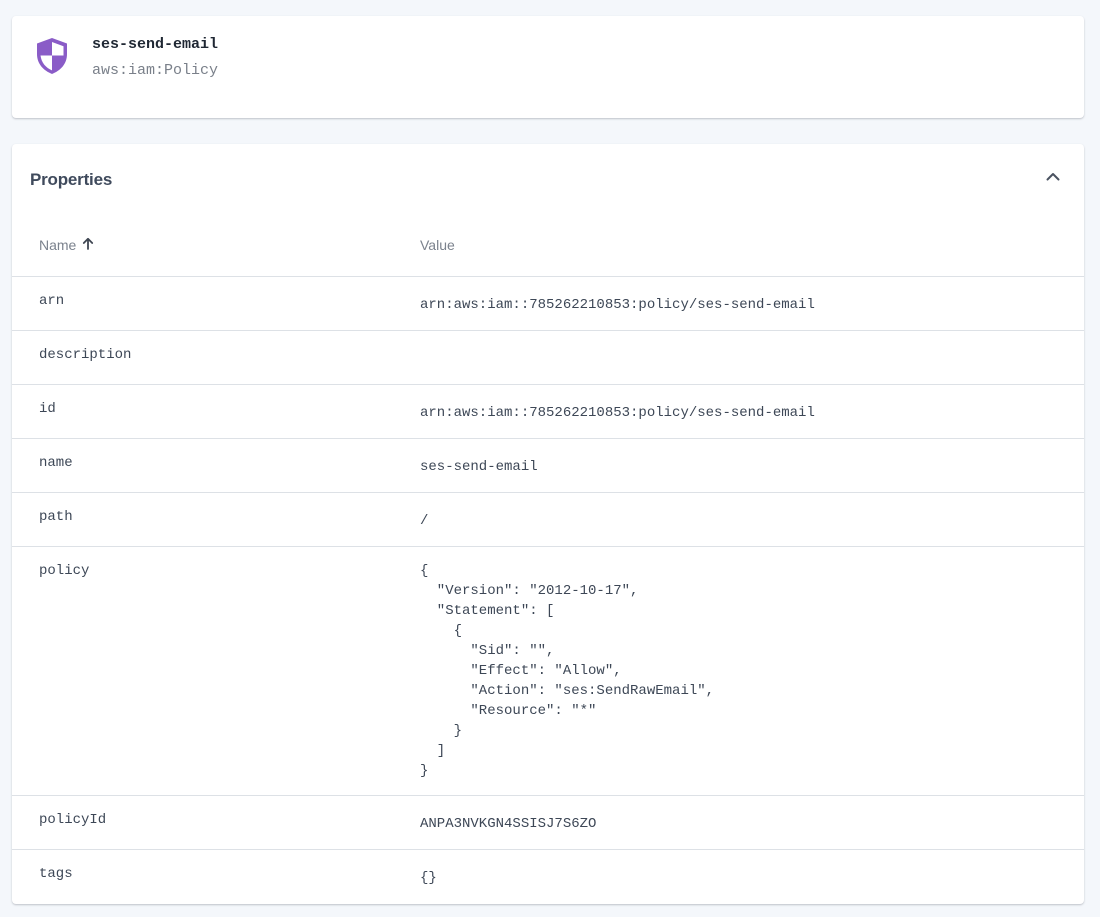 The image size is (1100, 917). What do you see at coordinates (548, 358) in the screenshot?
I see `table-row: description` at bounding box center [548, 358].